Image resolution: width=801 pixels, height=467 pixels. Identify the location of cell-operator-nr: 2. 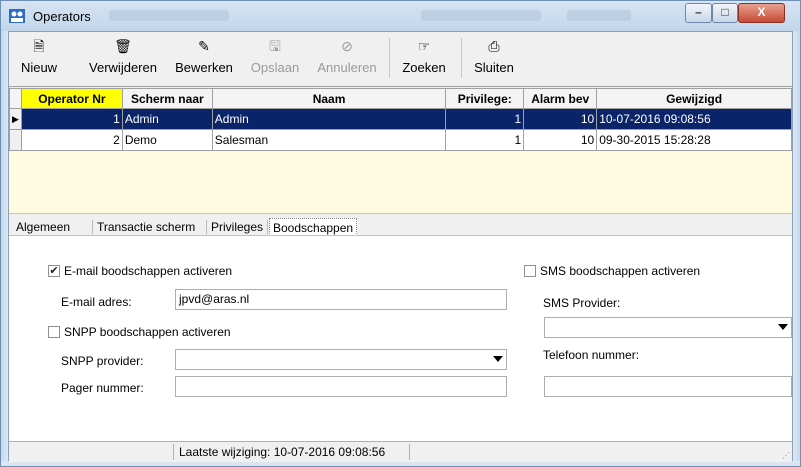
(71, 140).